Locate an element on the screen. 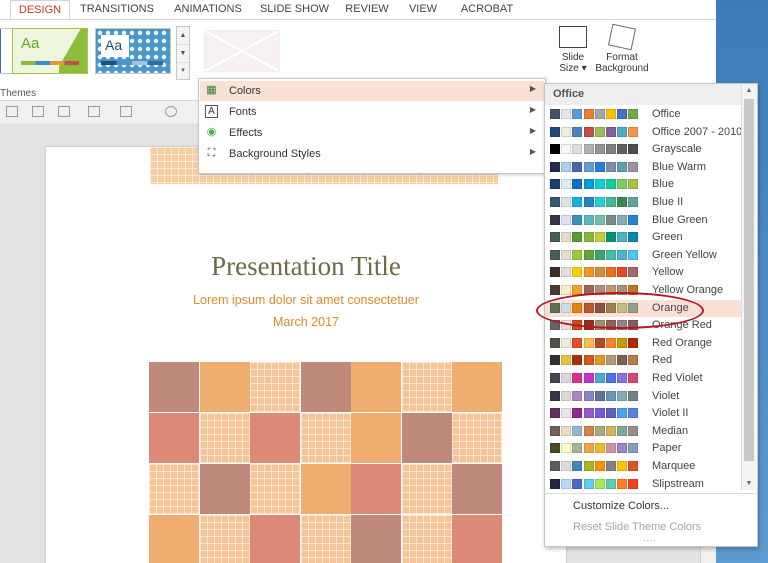 The height and width of the screenshot is (563, 768). color-theme-red: Red is located at coordinates (643, 360).